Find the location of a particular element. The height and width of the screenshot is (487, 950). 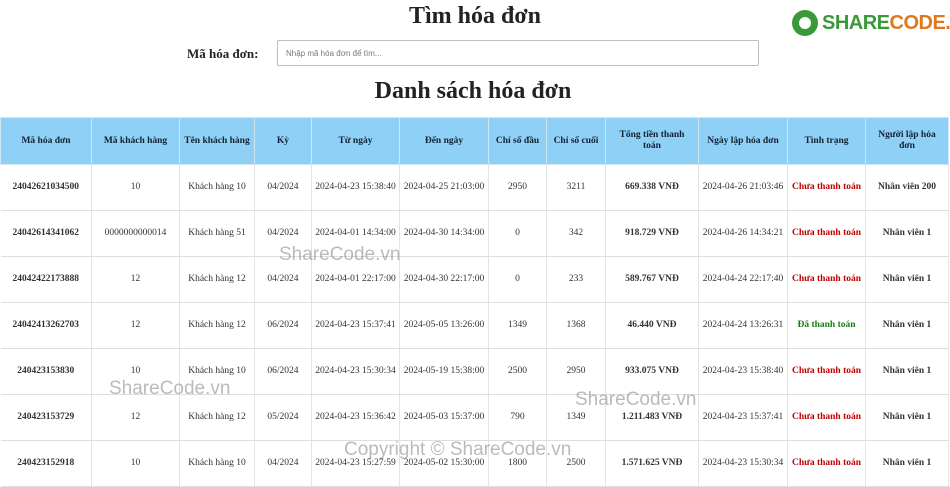

customer-id-cell: 0000000000014 is located at coordinates (135, 233).